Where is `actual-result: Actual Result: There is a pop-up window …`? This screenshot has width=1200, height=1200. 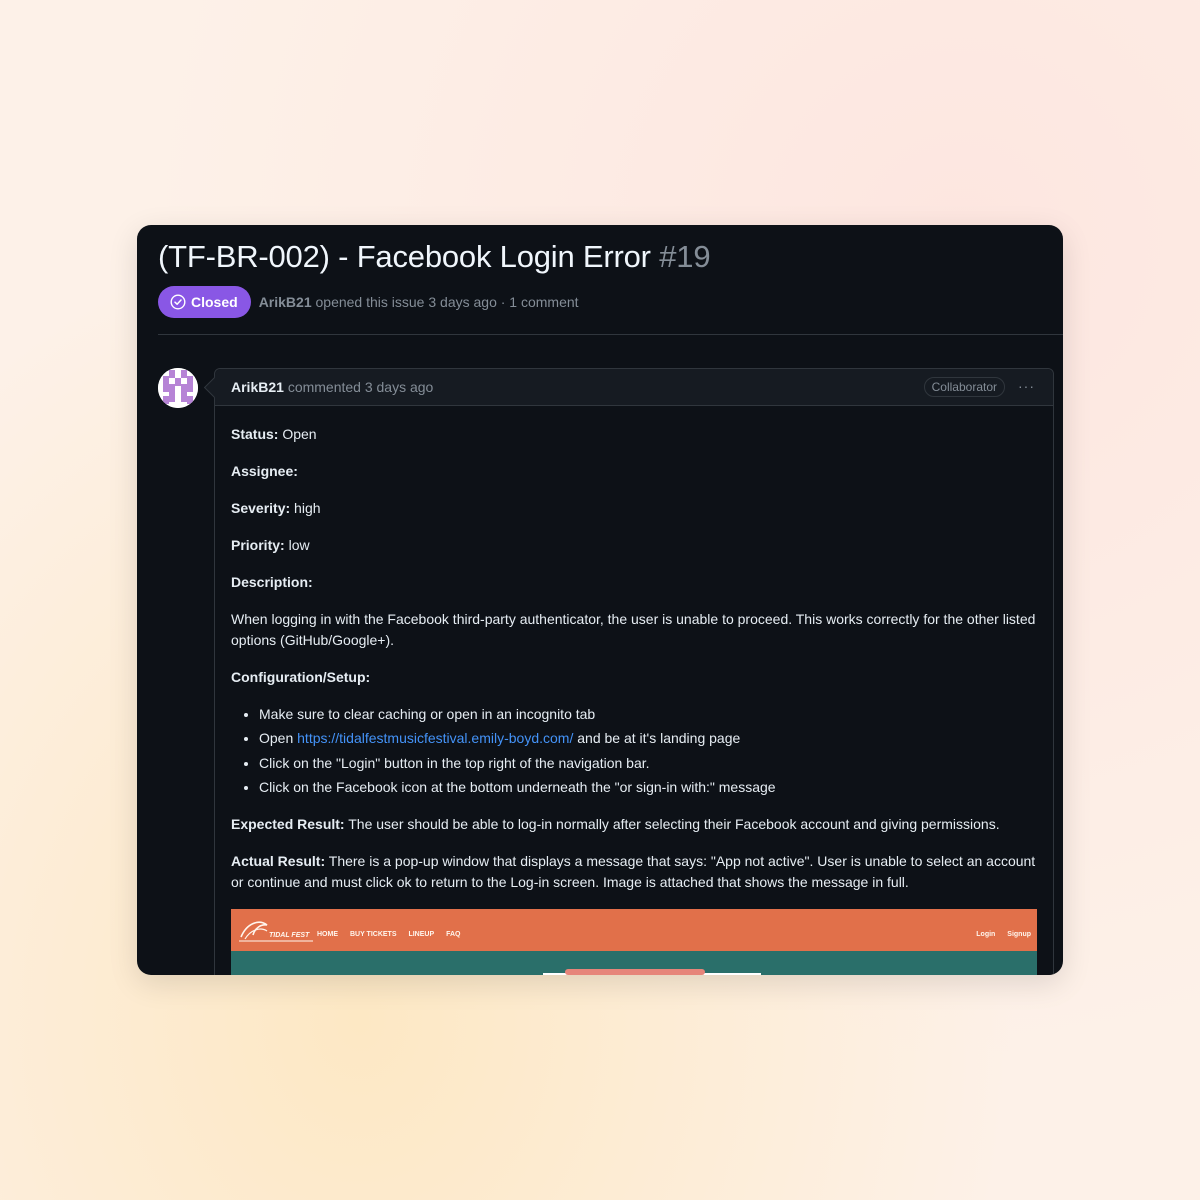 actual-result: Actual Result: There is a pop-up window … is located at coordinates (634, 872).